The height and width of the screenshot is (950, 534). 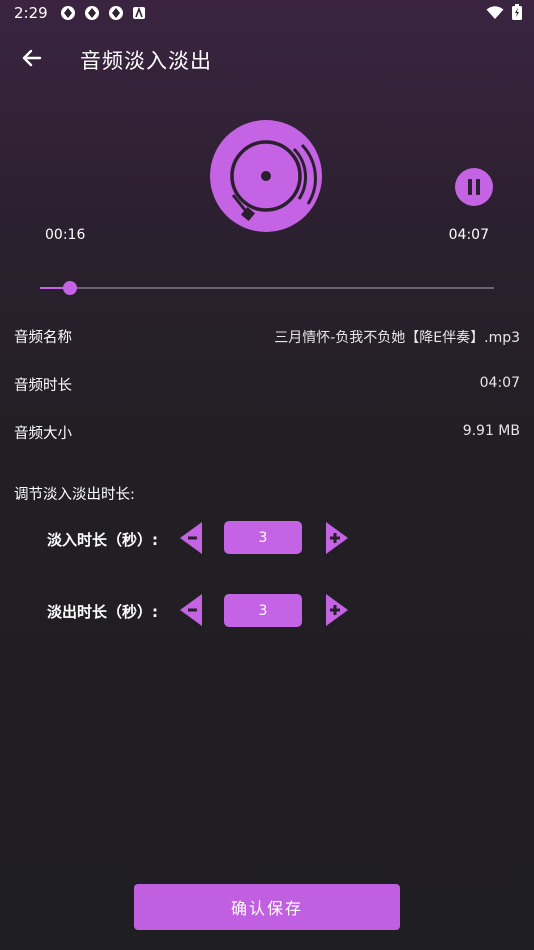 I want to click on fade-in-decrease-button, so click(x=191, y=538).